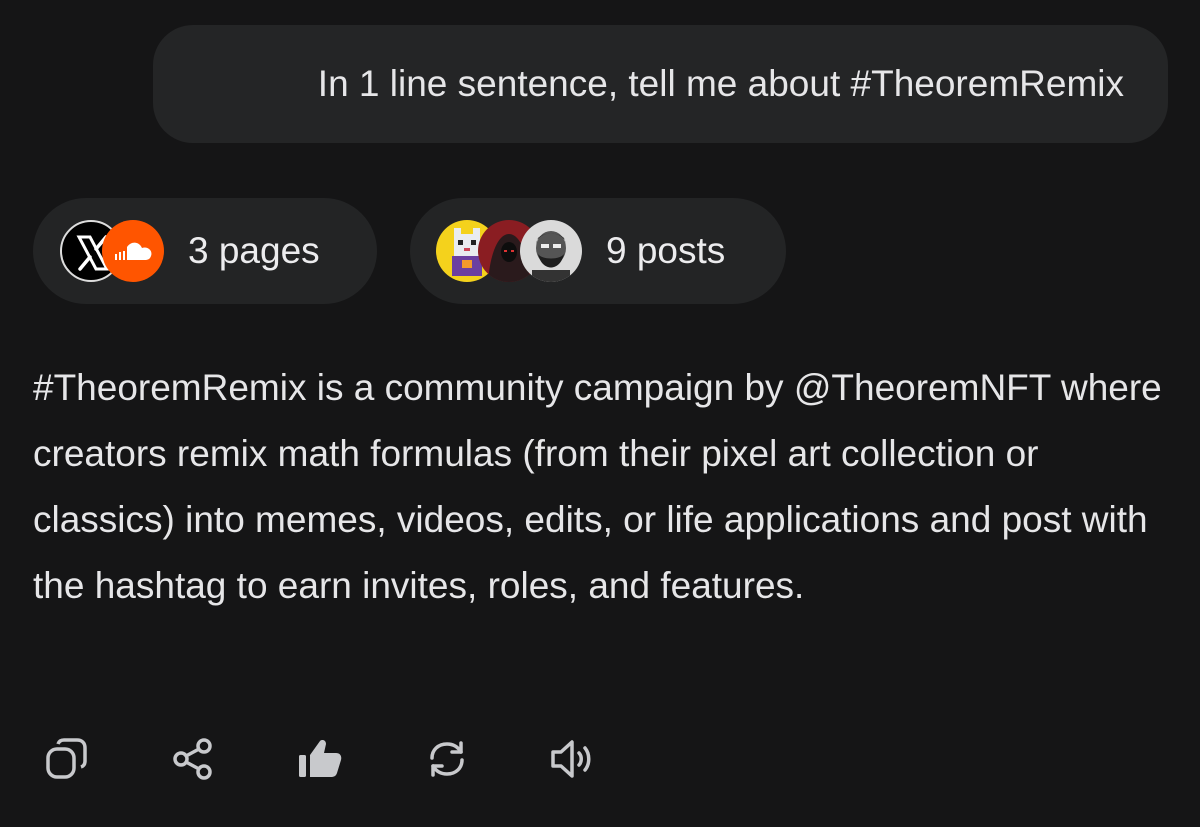 This screenshot has width=1200, height=827. I want to click on regenerate-button, so click(447, 759).